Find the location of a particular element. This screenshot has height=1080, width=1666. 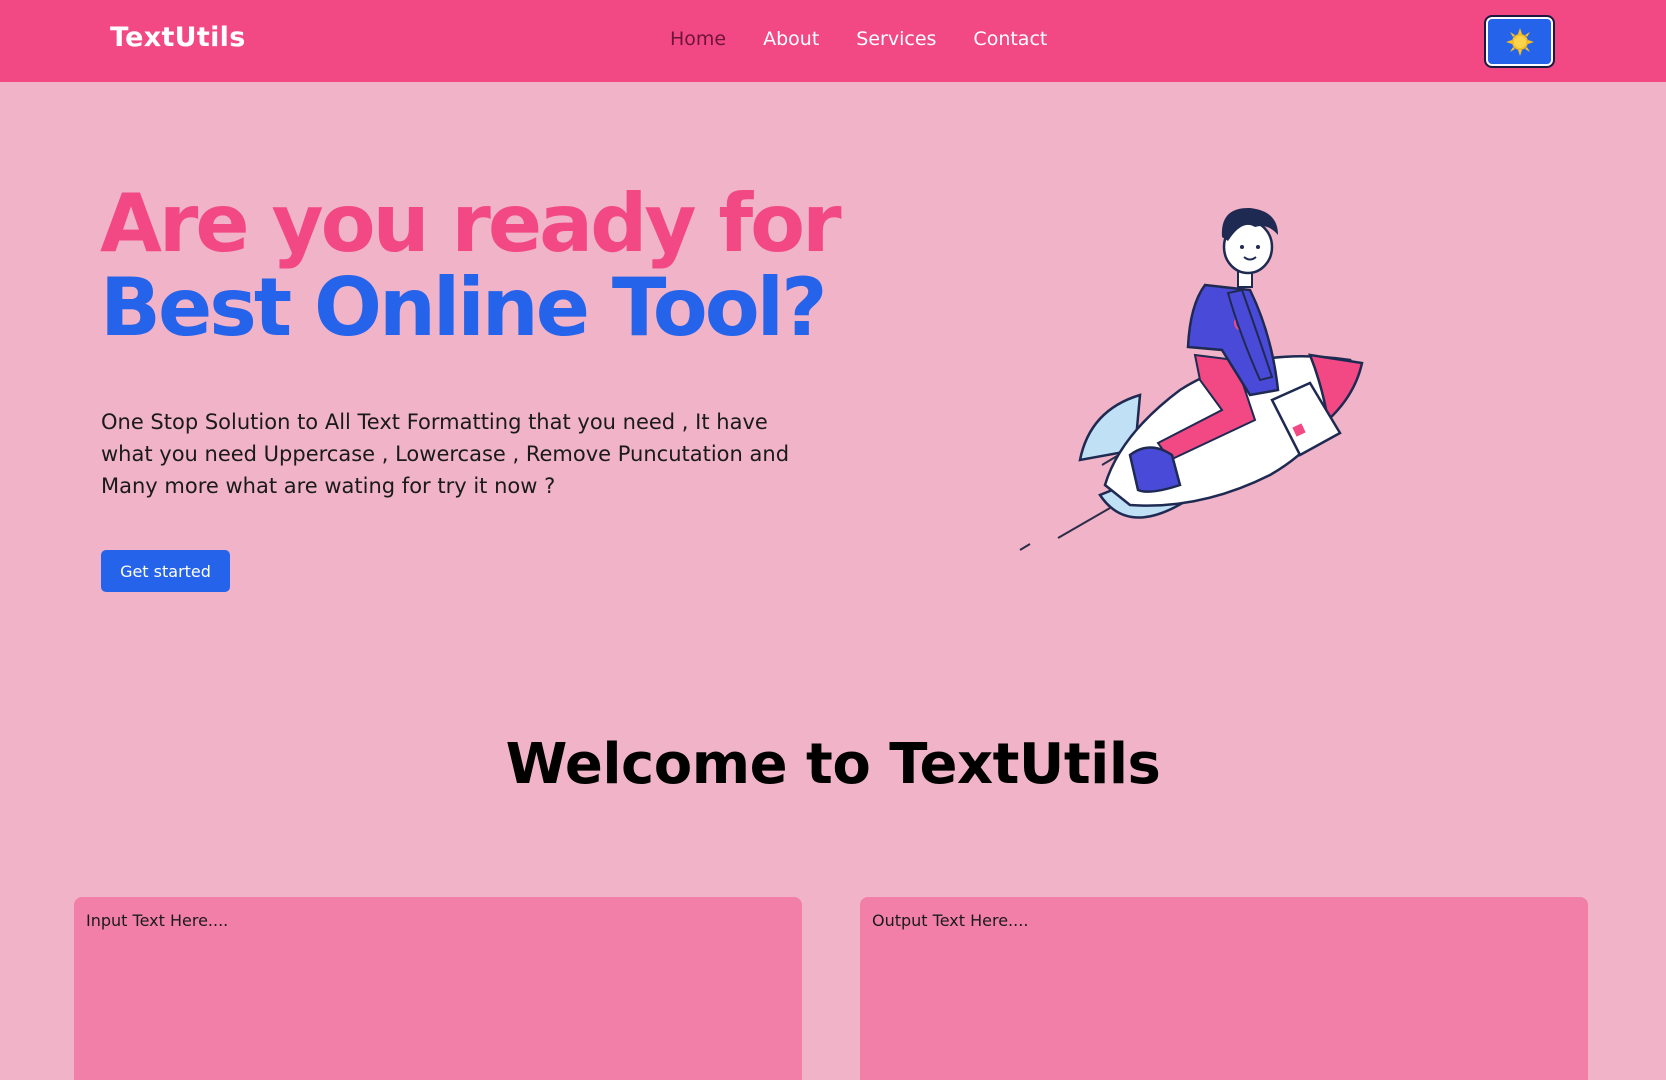

input-textarea is located at coordinates (438, 988).